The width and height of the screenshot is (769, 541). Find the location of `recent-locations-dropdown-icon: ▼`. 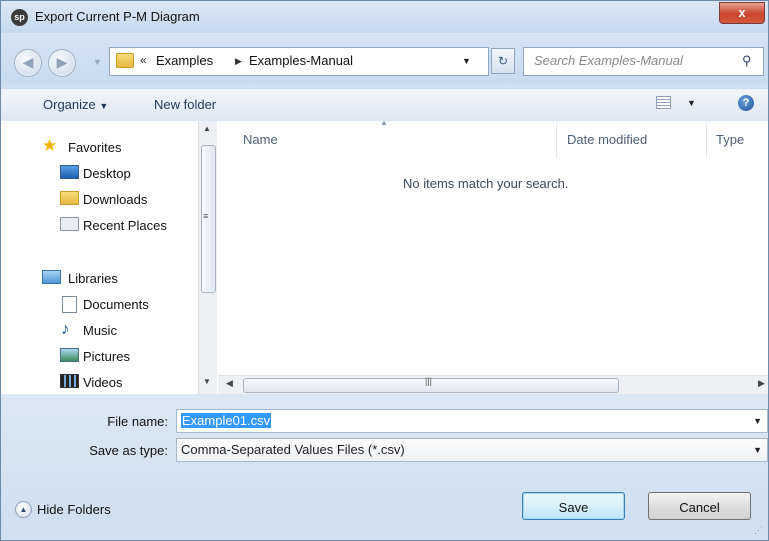

recent-locations-dropdown-icon: ▼ is located at coordinates (97, 62).